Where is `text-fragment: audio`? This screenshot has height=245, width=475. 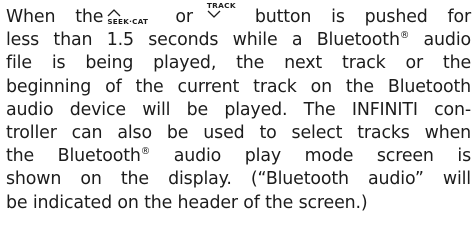 text-fragment: audio is located at coordinates (440, 40).